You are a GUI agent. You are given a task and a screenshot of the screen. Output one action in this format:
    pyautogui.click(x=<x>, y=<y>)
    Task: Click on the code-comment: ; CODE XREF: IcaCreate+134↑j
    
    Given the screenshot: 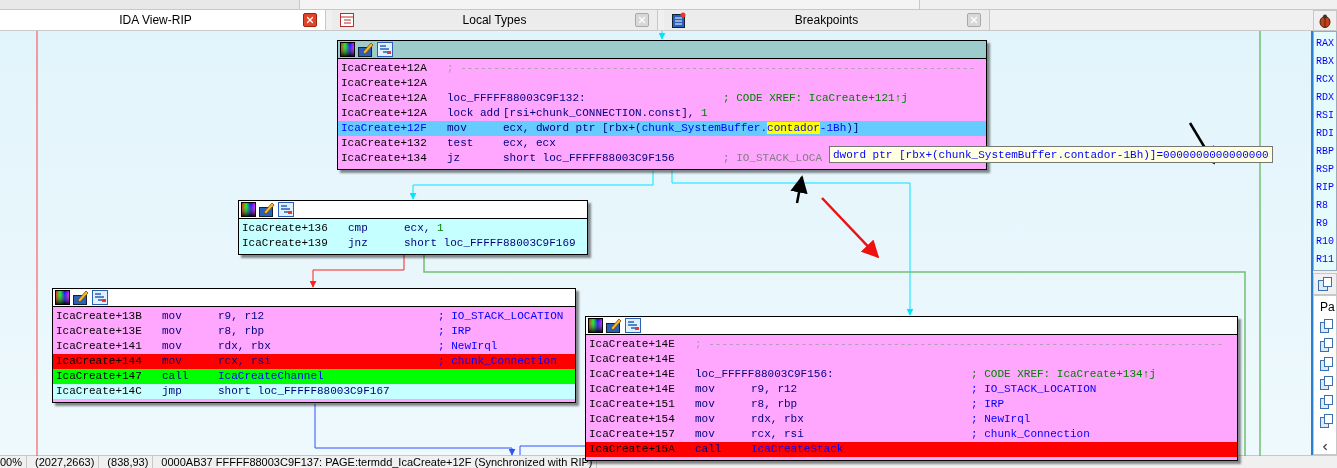 What is the action you would take?
    pyautogui.click(x=1063, y=374)
    